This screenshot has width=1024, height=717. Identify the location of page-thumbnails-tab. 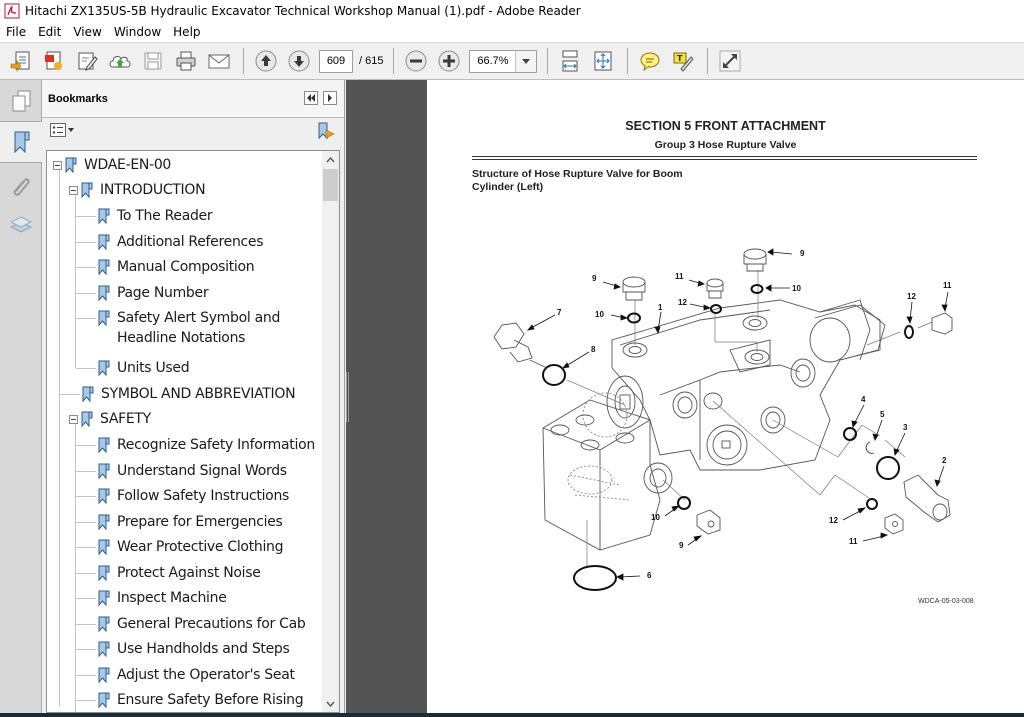
(21, 101).